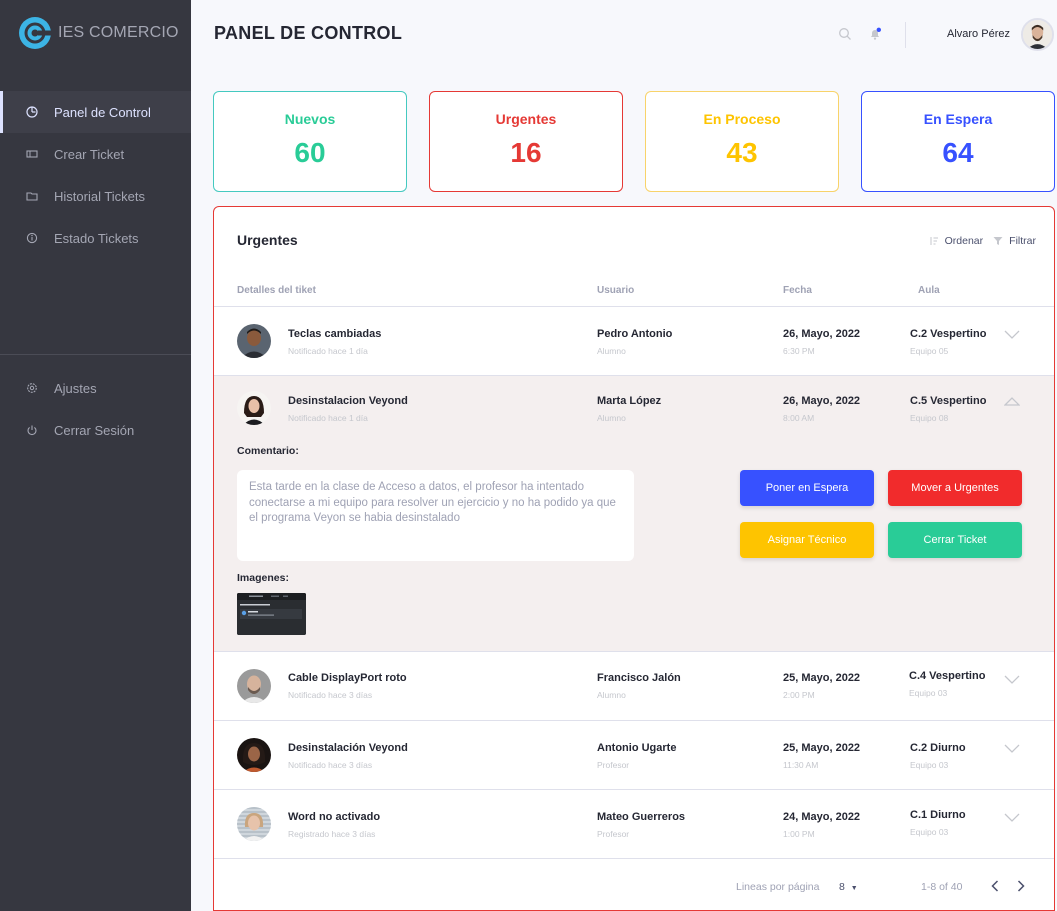  I want to click on gear-icon, so click(32, 388).